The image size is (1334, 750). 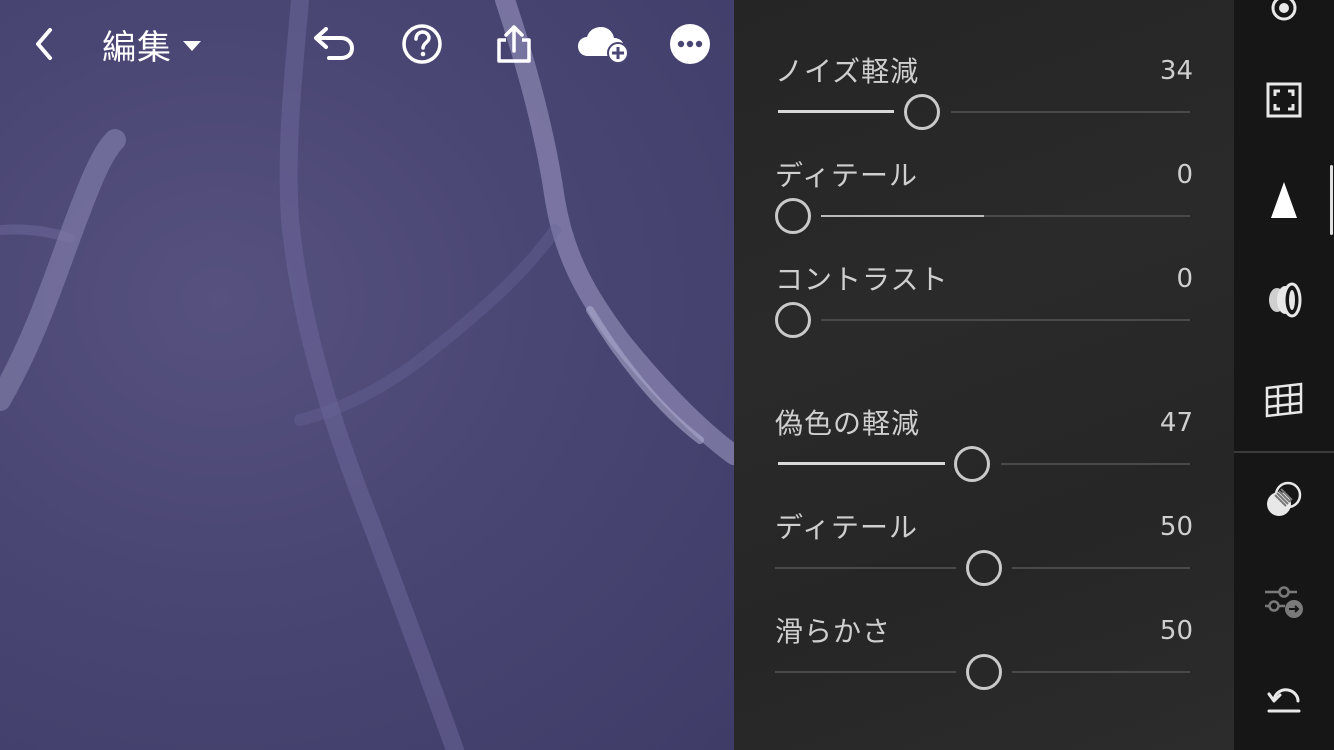 What do you see at coordinates (1176, 71) in the screenshot?
I see `noise-reduction-value: 34` at bounding box center [1176, 71].